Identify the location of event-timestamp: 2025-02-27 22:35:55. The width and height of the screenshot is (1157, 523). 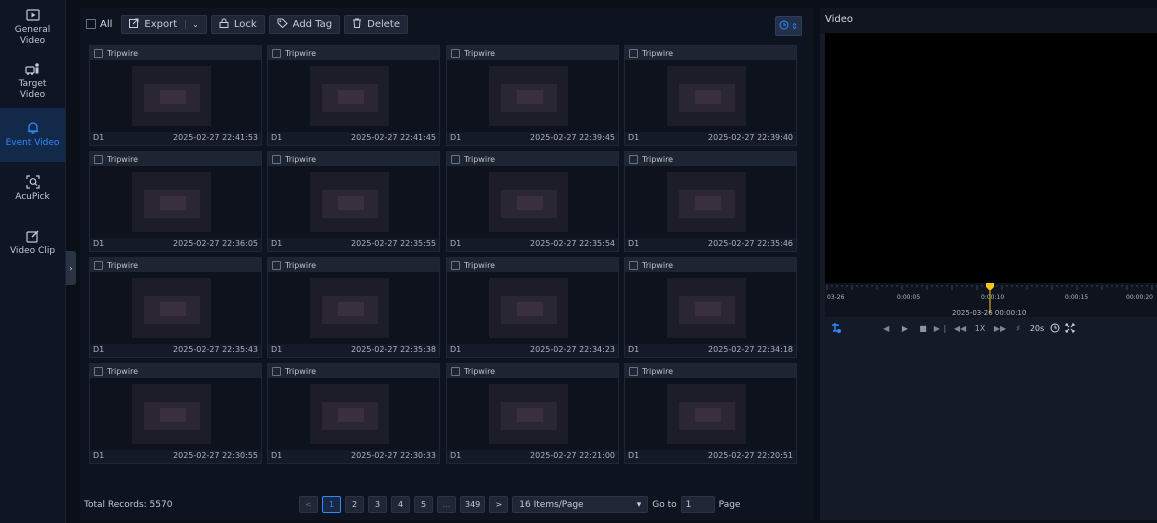
(393, 243).